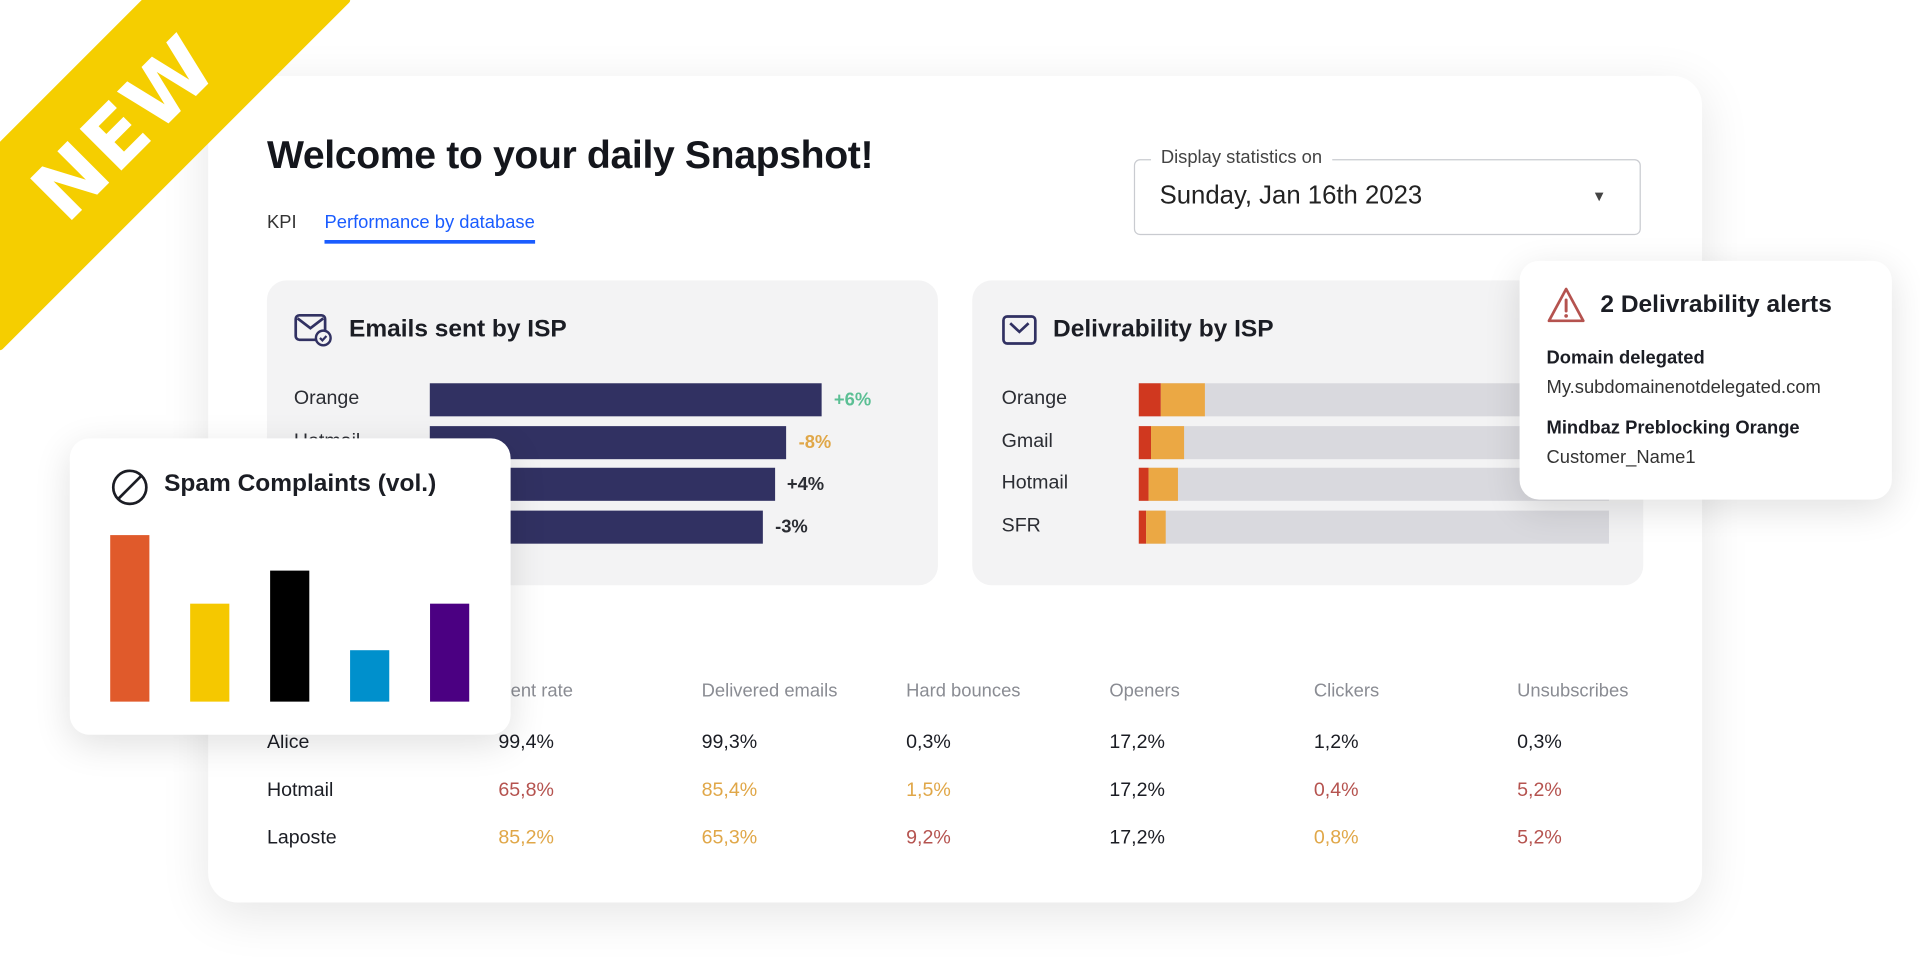 This screenshot has width=1920, height=980. I want to click on row-name: Alice, so click(288, 743).